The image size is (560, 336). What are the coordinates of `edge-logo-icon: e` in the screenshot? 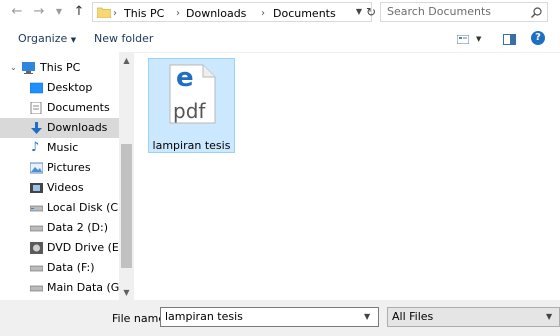 It's located at (185, 78).